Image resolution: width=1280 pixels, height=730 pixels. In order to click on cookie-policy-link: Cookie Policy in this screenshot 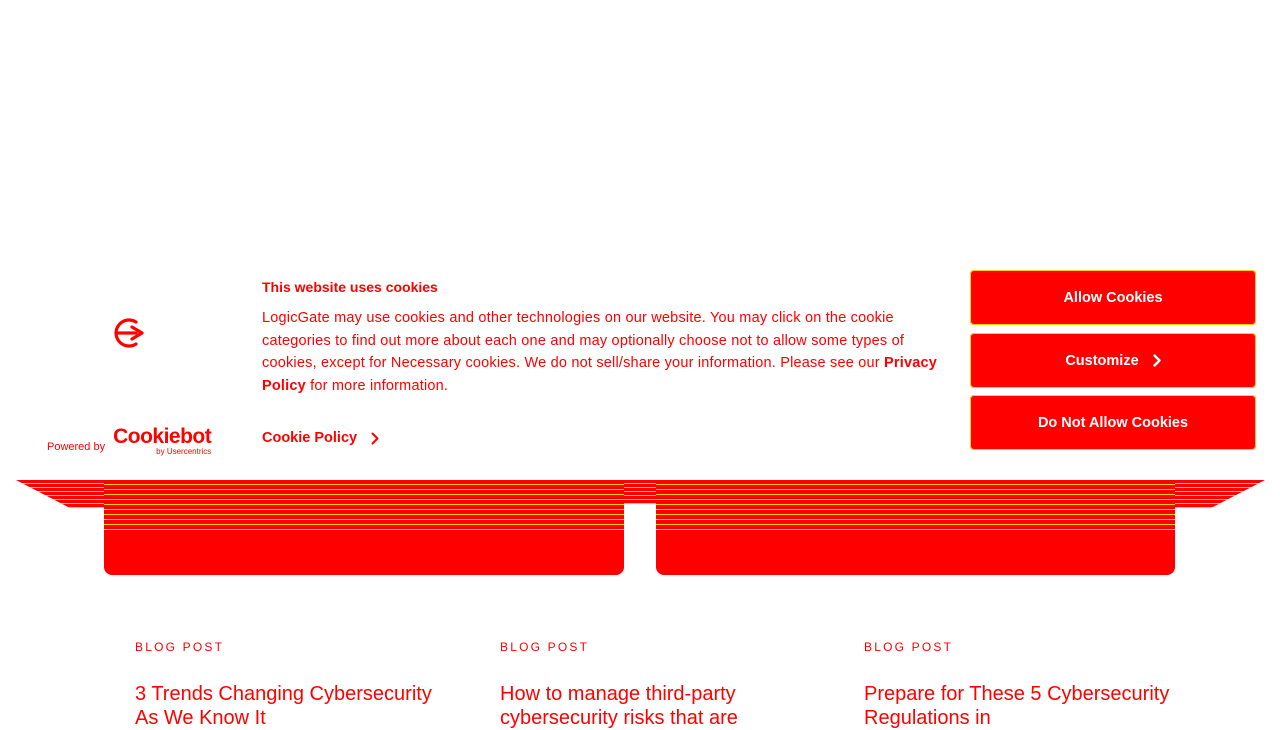, I will do `click(320, 438)`.